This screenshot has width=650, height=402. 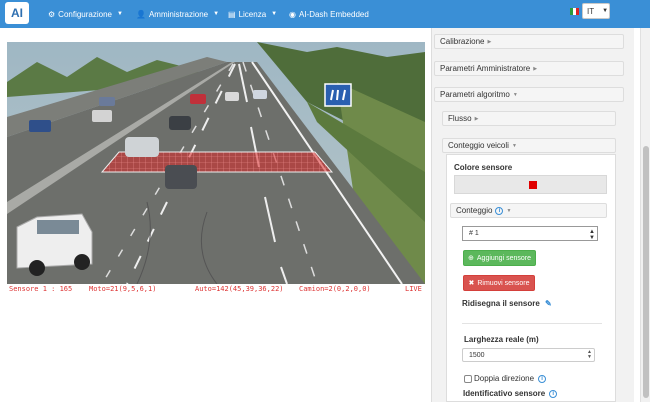 I want to click on panel-scrollbar, so click(x=645, y=215).